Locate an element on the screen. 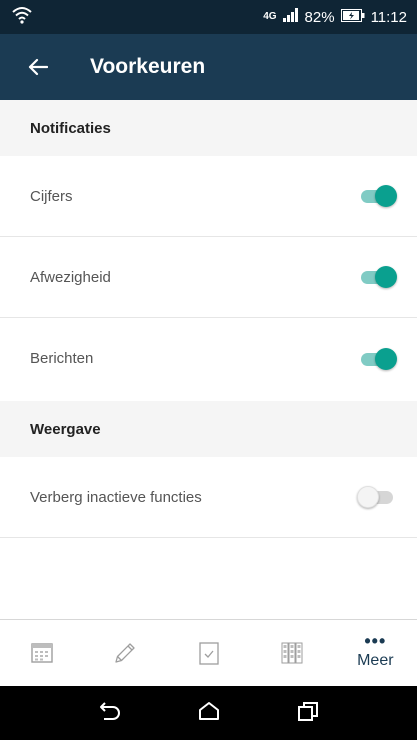 The height and width of the screenshot is (740, 417). tab-grades is located at coordinates (291, 653).